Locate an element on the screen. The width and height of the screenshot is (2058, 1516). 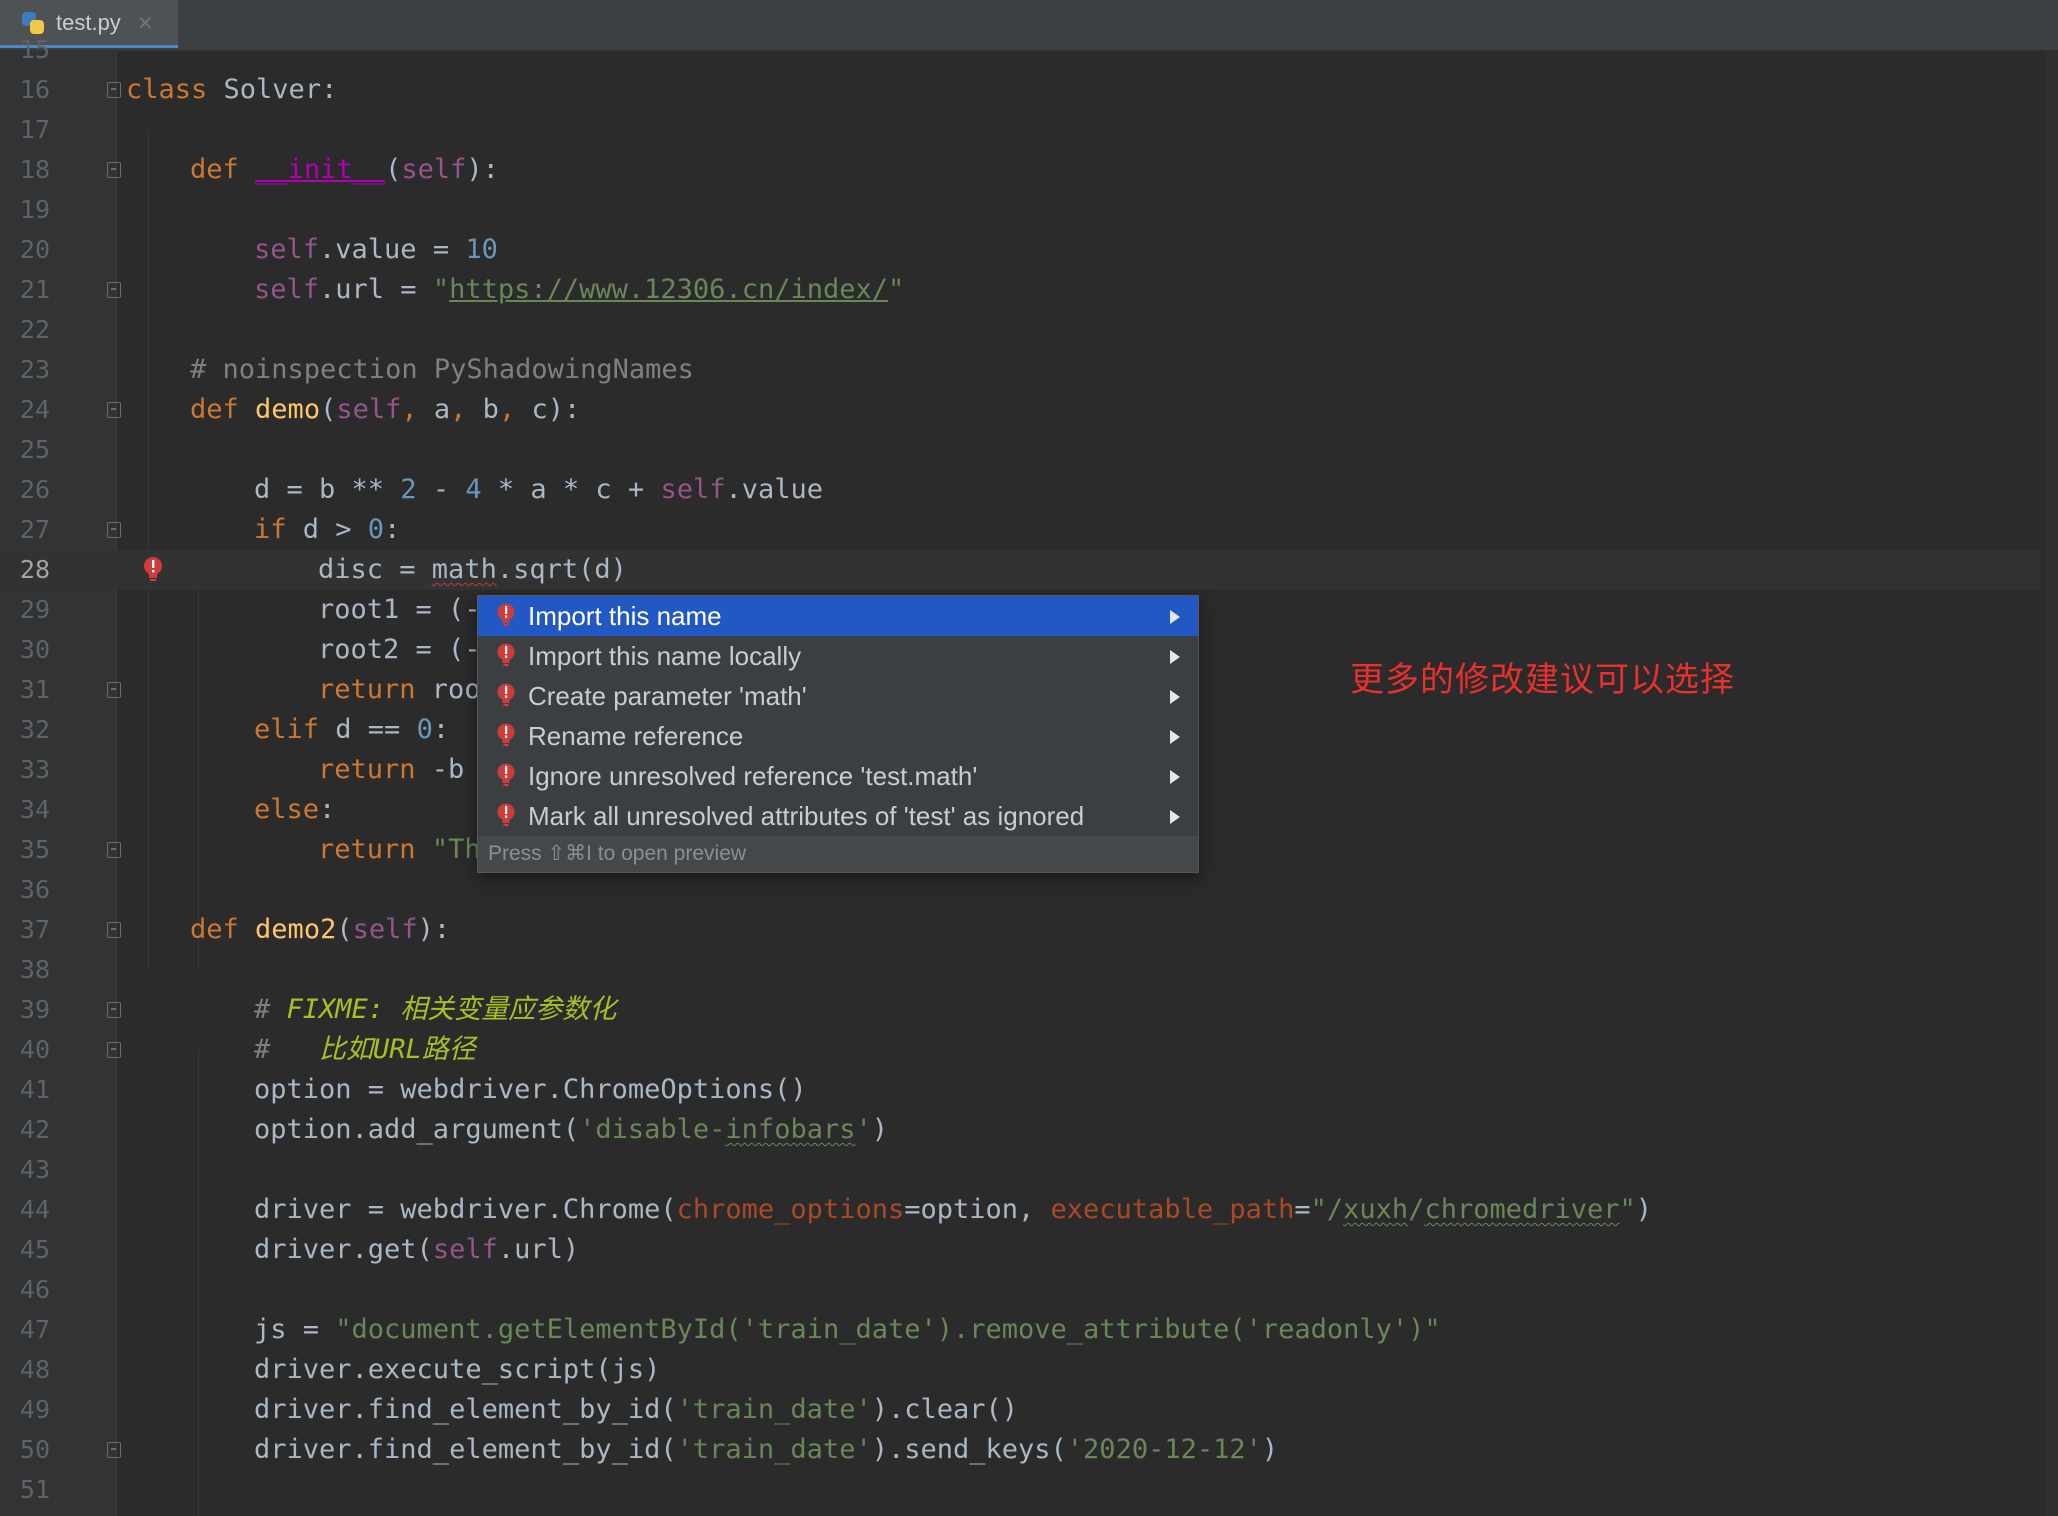
code-comment: # noinspection PyShadowingNames is located at coordinates (442, 369).